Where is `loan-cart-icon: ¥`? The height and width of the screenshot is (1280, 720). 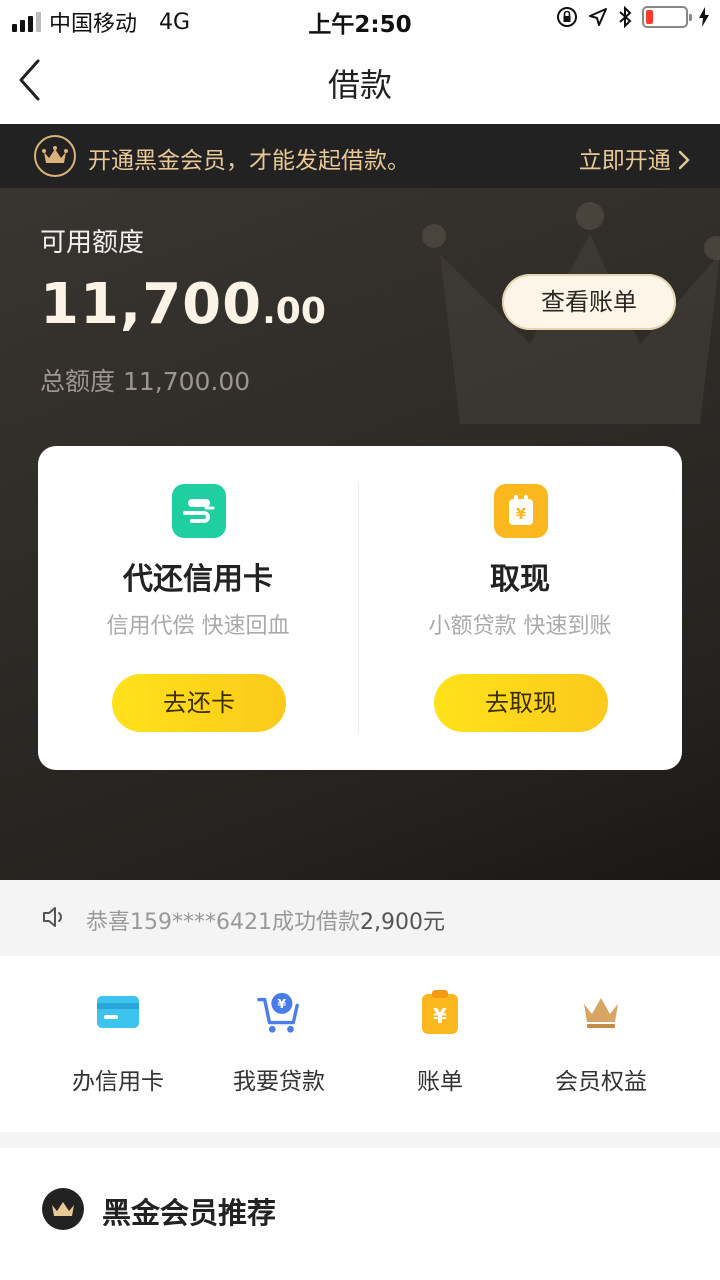 loan-cart-icon: ¥ is located at coordinates (279, 1012).